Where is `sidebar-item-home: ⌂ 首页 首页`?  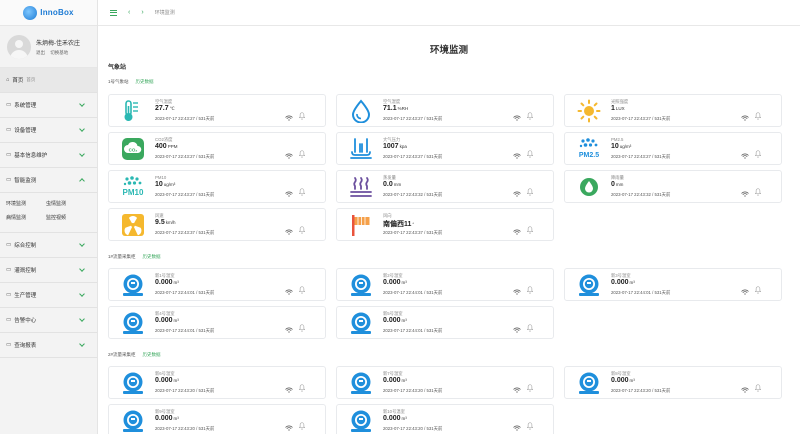
sidebar-item-home: ⌂ 首页 首页 is located at coordinates (48, 80).